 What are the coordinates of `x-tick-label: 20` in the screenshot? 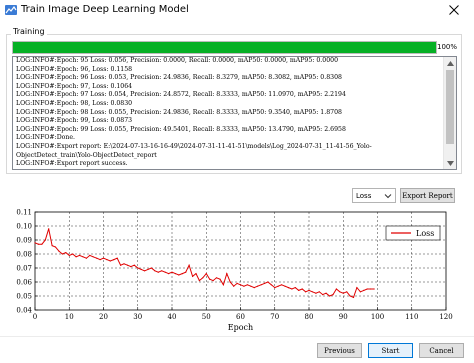 It's located at (103, 317).